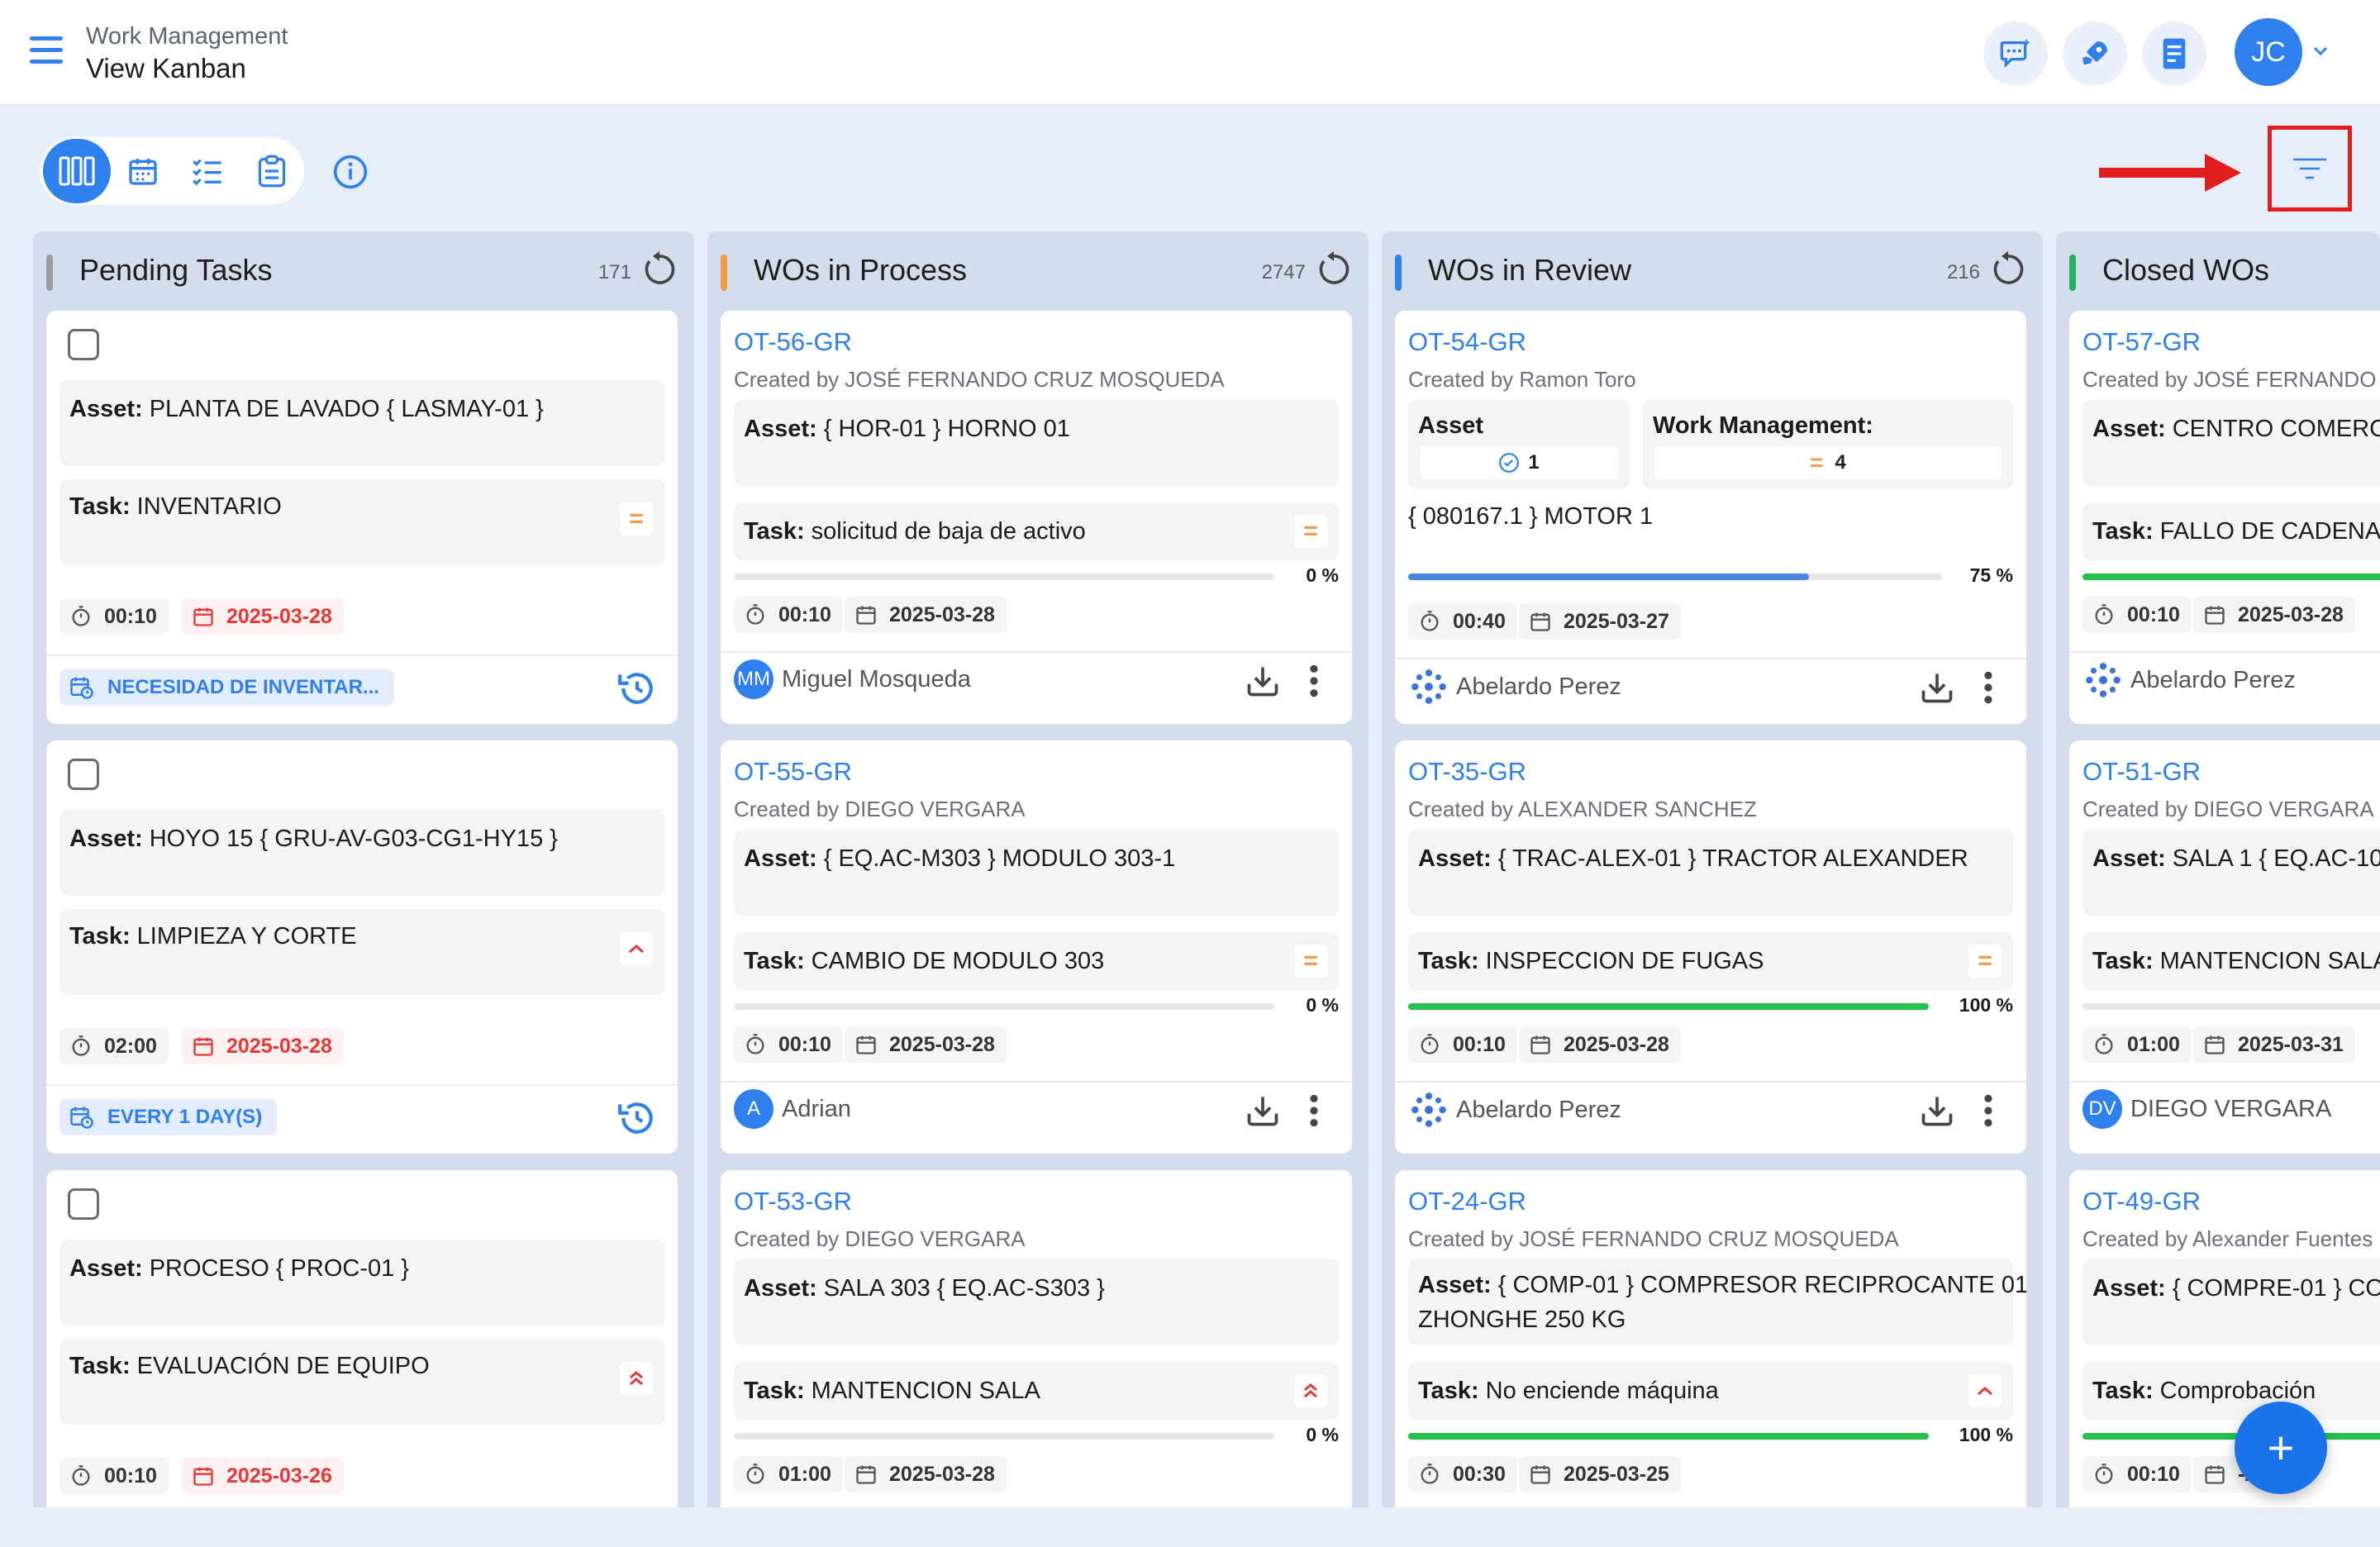  I want to click on duration-chip: 00:40, so click(1462, 621).